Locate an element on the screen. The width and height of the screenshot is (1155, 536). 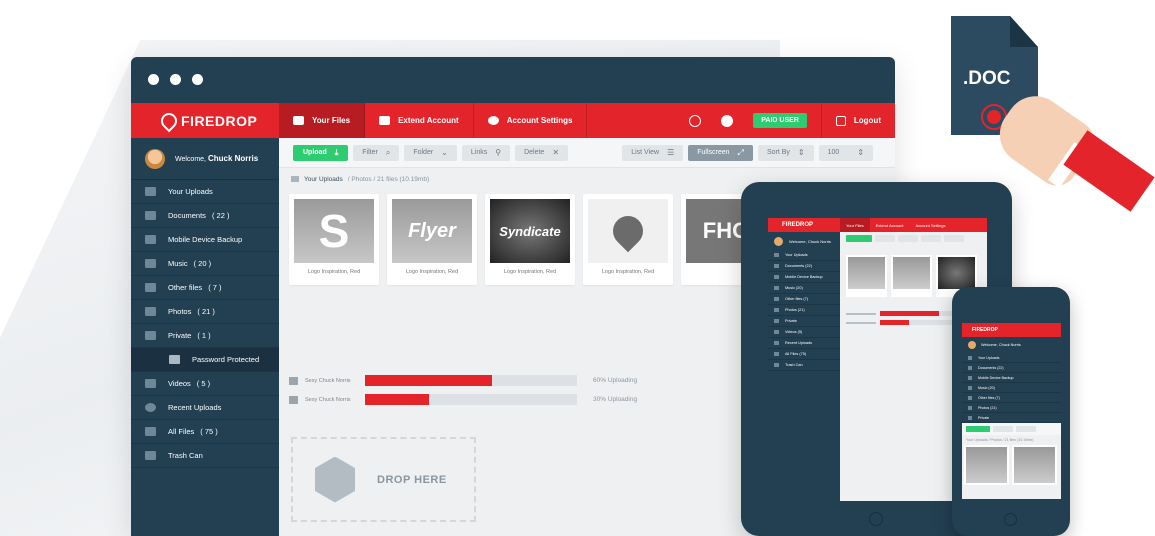
file-card: Flyer Logo Inspiration, Red is located at coordinates (432, 239).